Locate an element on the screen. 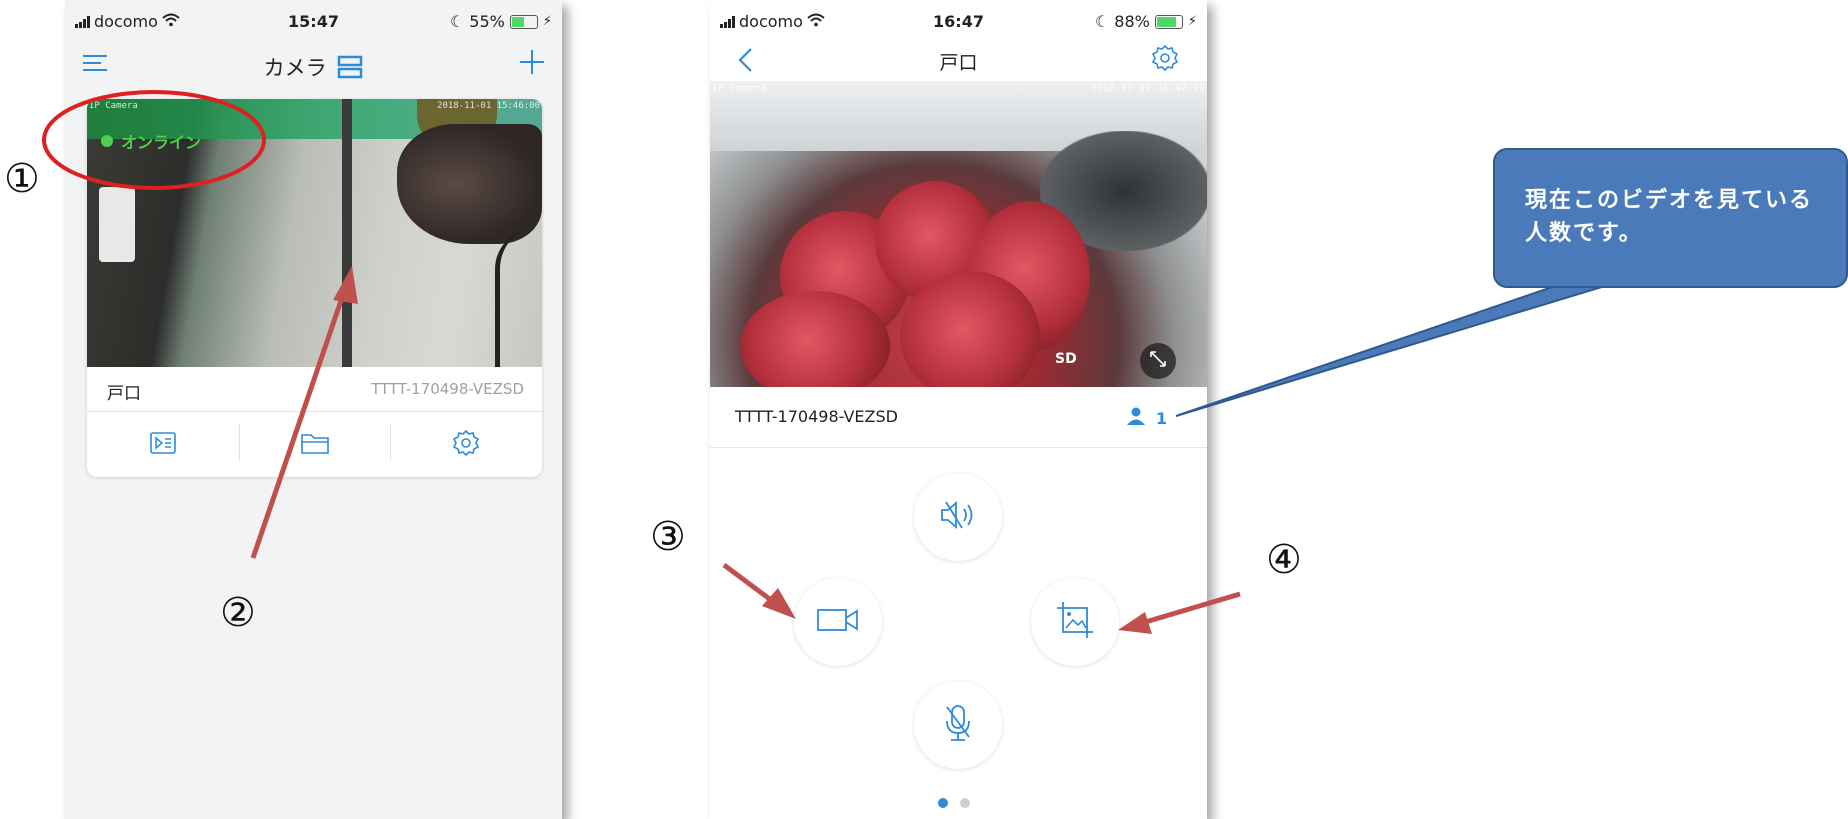 The height and width of the screenshot is (819, 1848). callout-pointer is located at coordinates (1390, 351).